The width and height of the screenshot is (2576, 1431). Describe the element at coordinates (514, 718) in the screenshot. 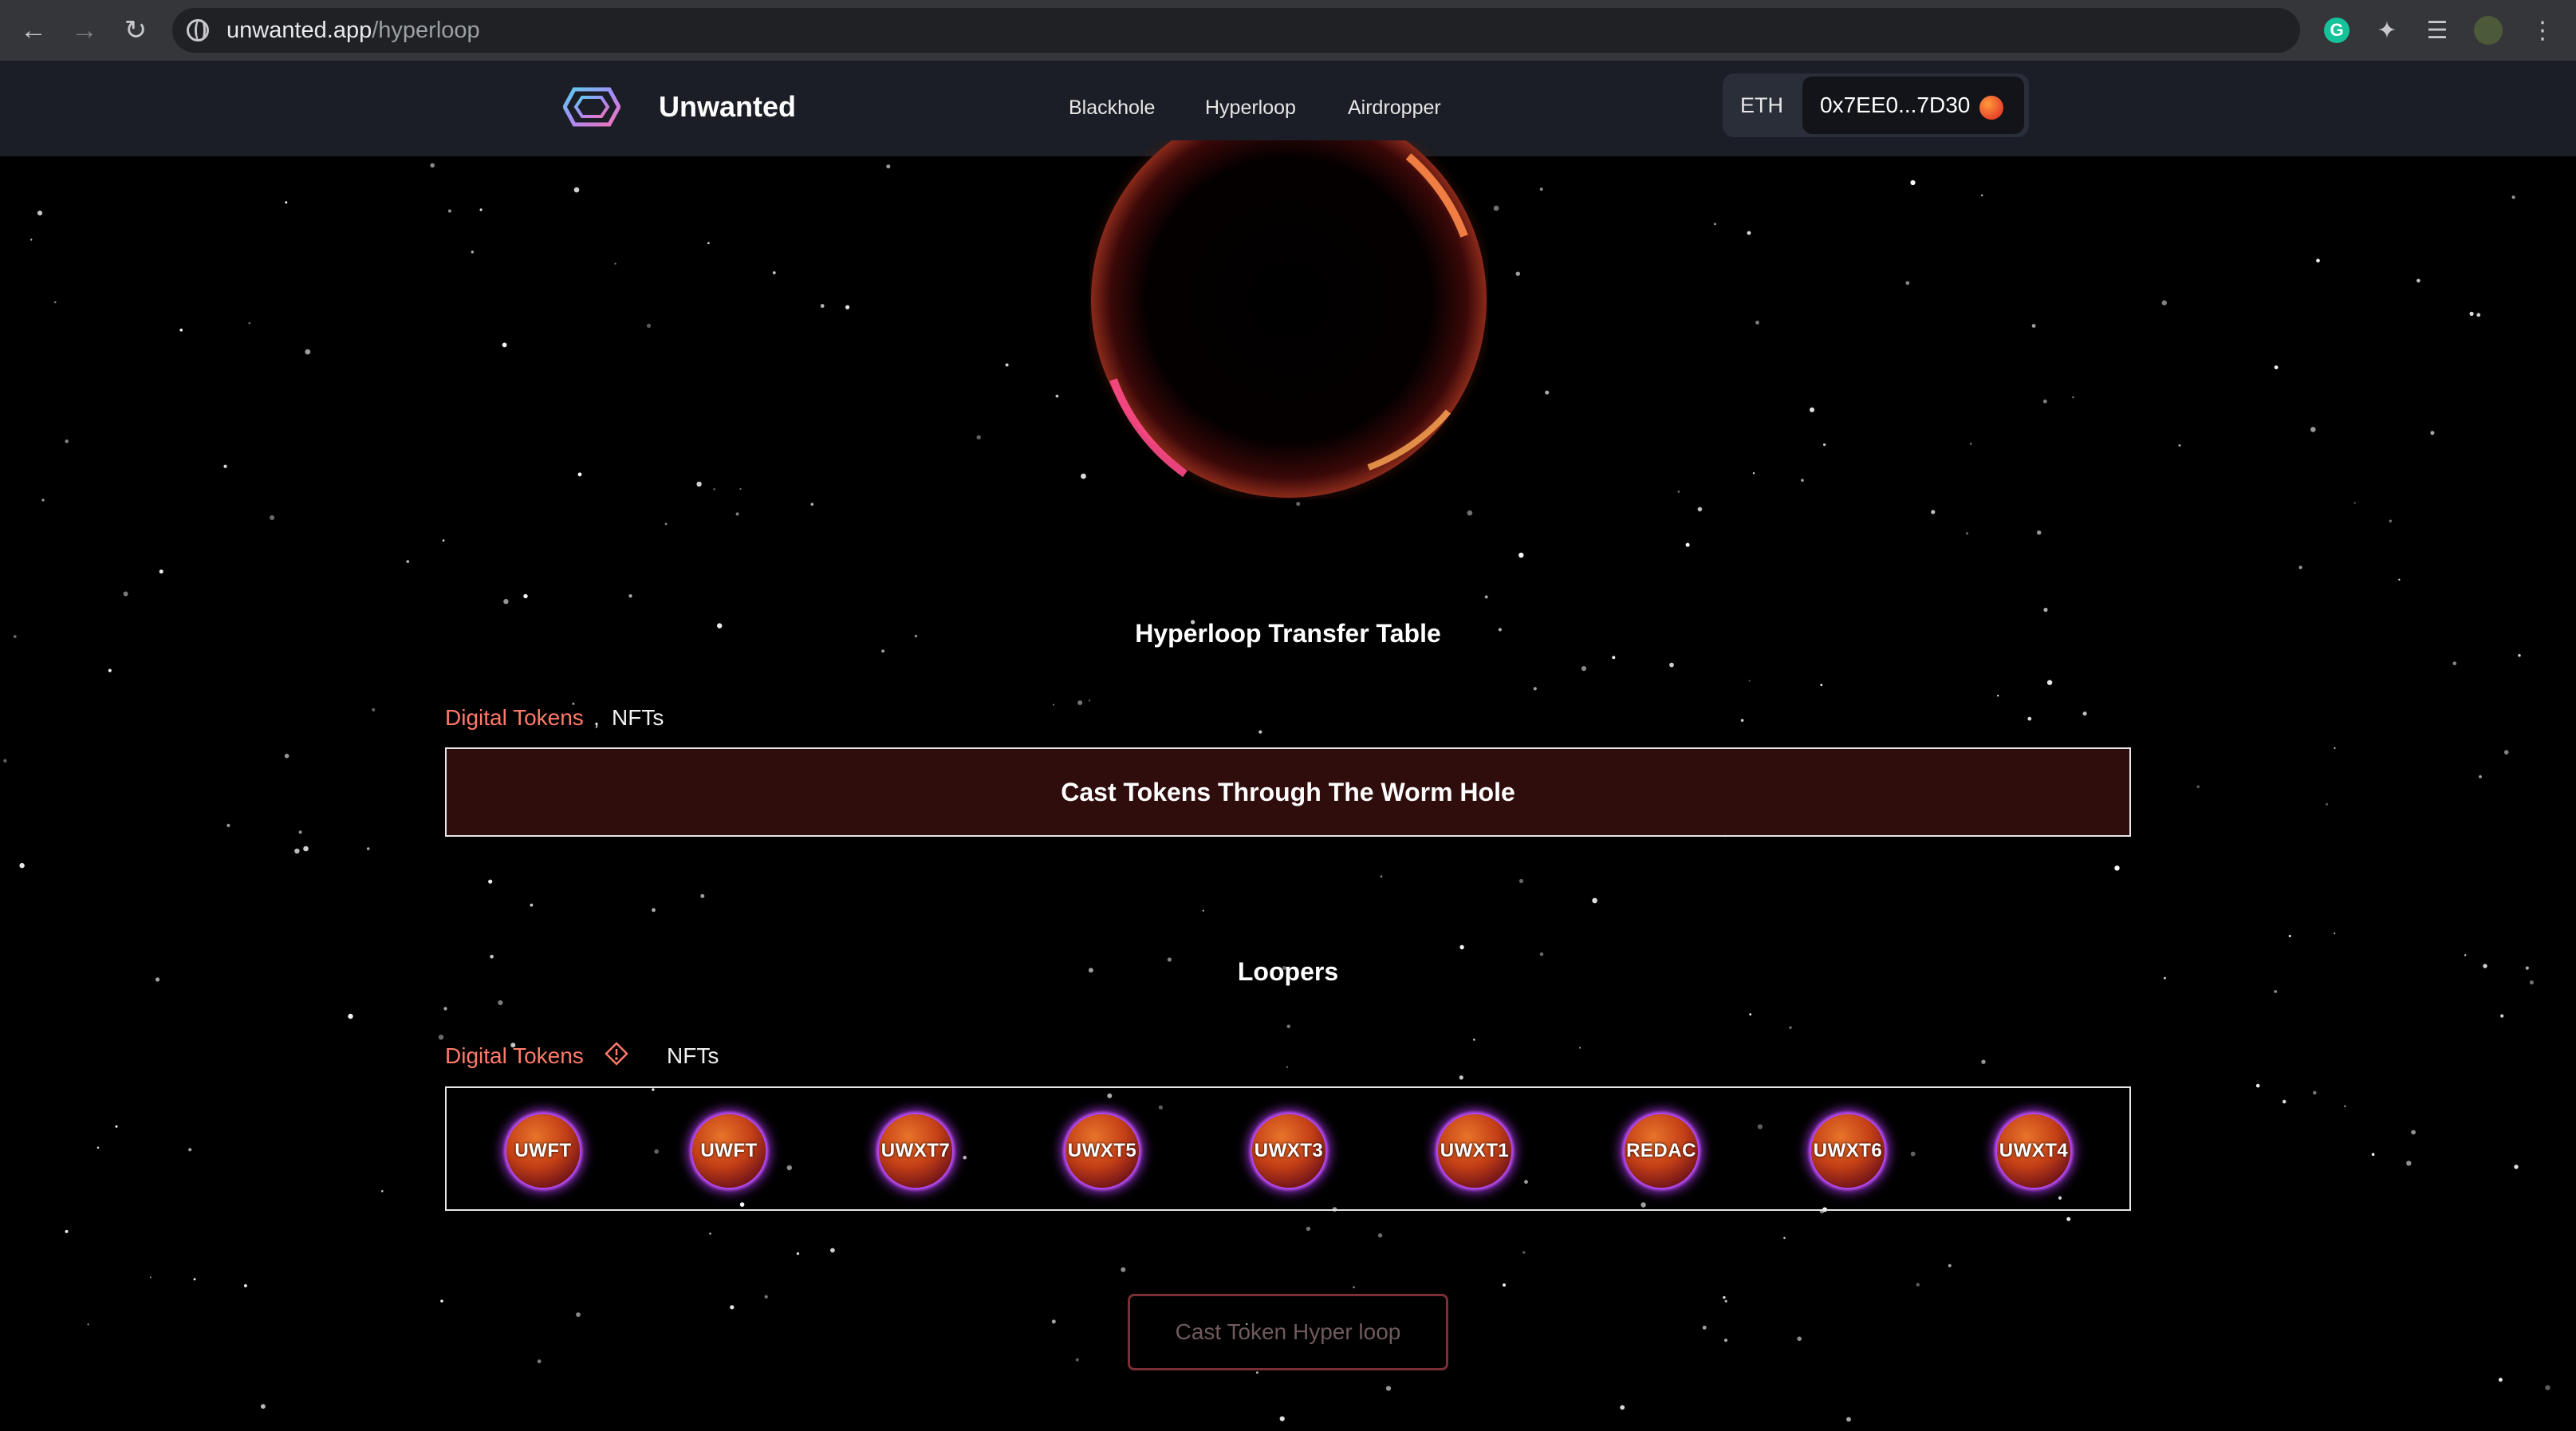

I see `tab-digital-tokens: Digital Tokens` at that location.